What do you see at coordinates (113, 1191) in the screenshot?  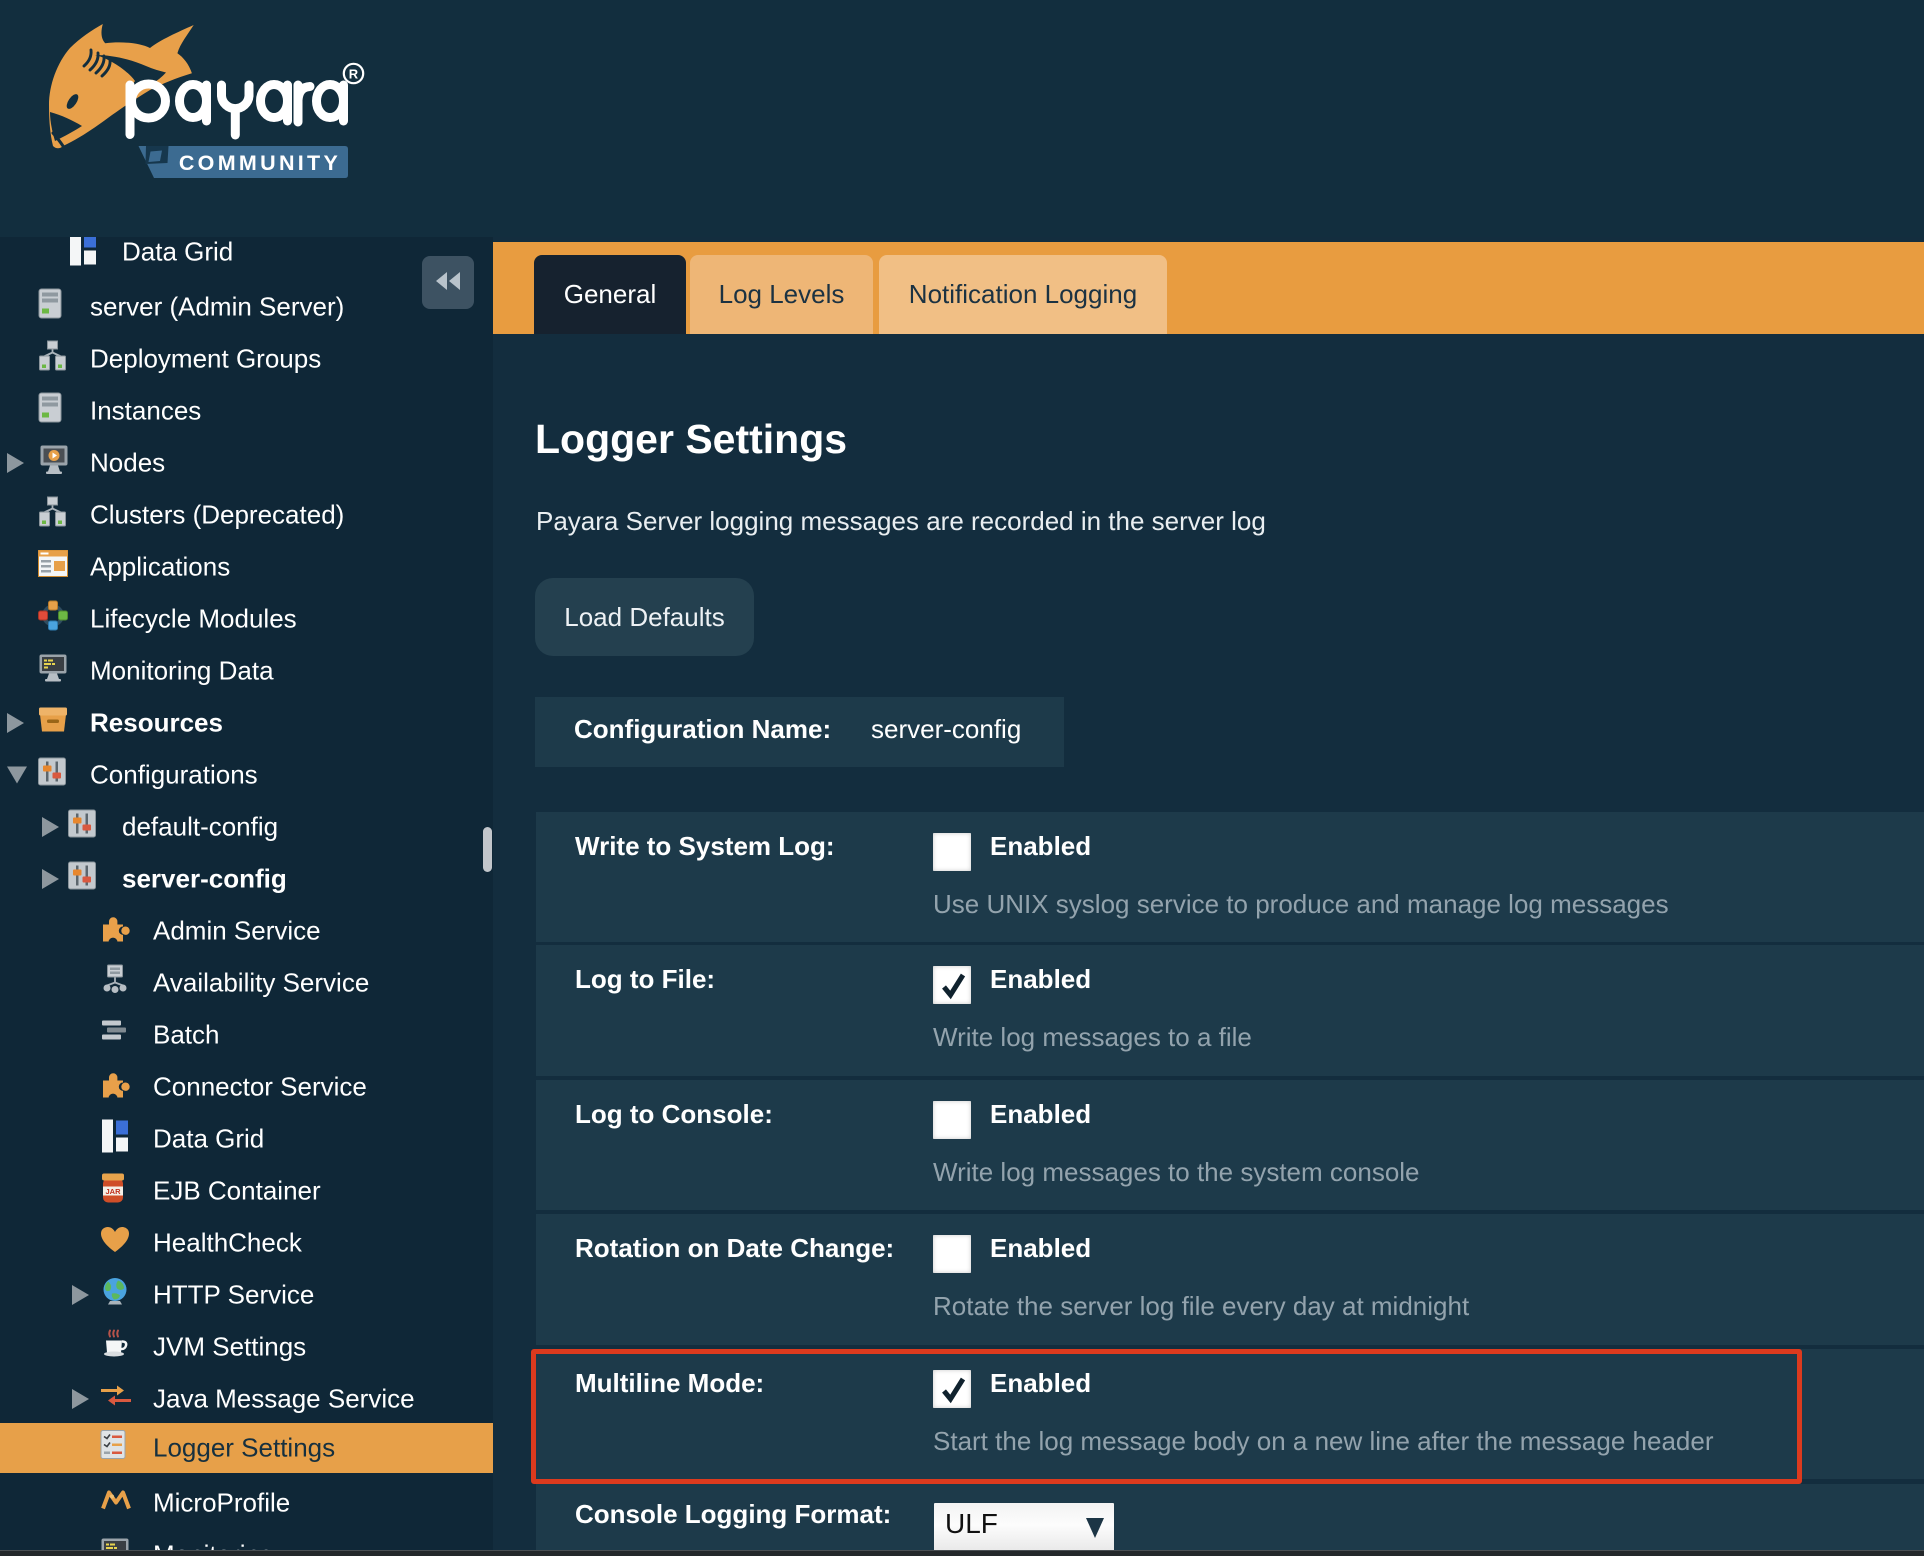 I see `svg-text: JAR` at bounding box center [113, 1191].